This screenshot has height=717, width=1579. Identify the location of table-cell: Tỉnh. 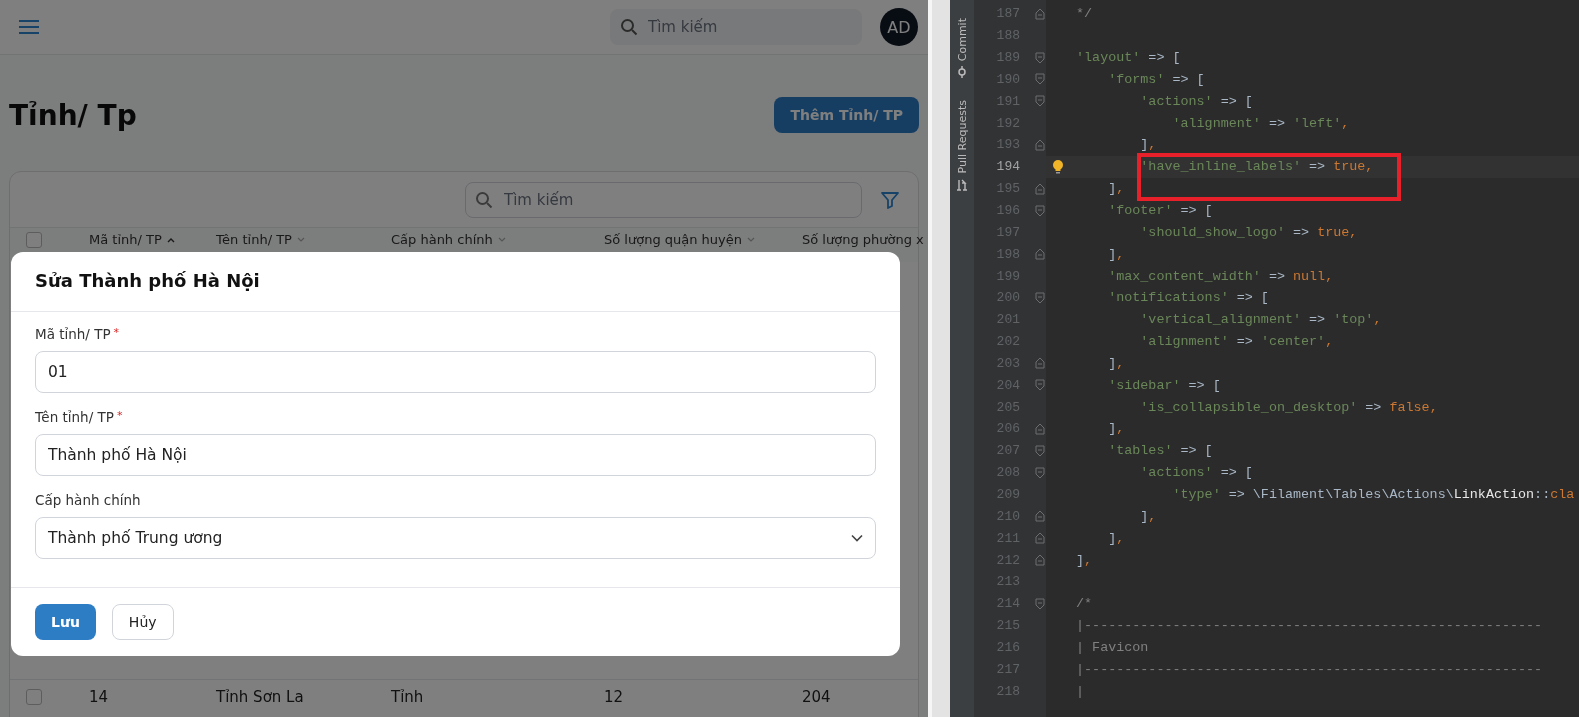
(407, 697).